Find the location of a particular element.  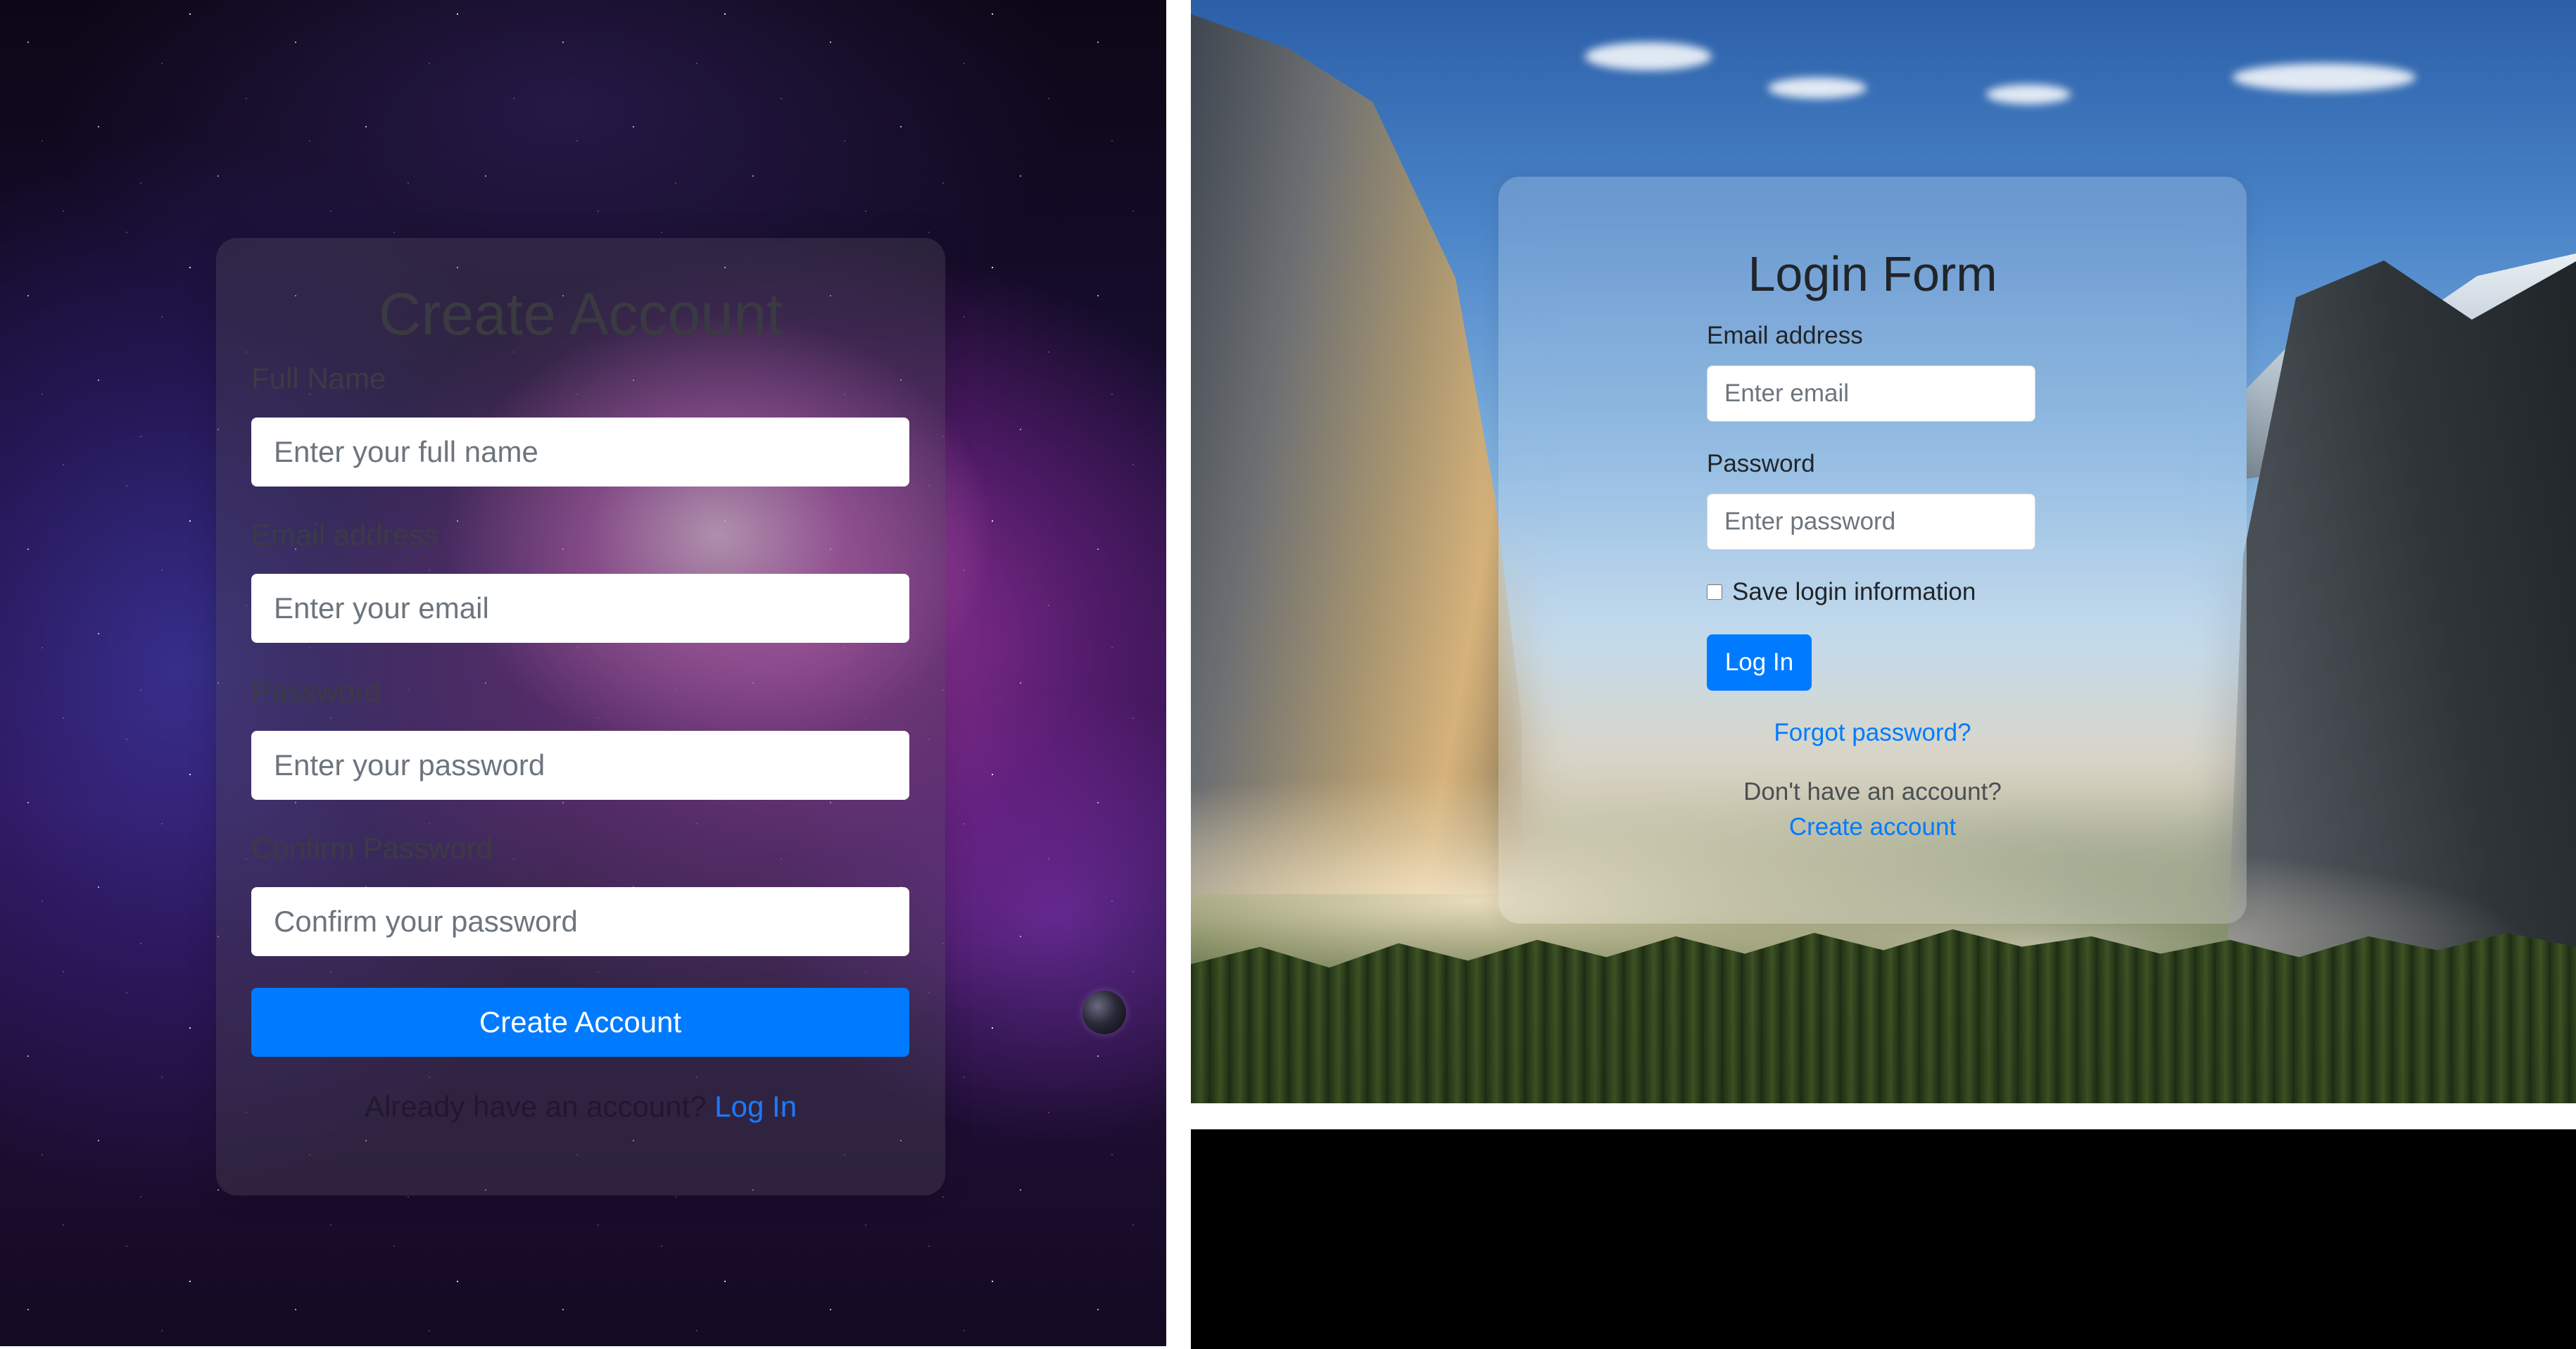

create-account-button: Create Account is located at coordinates (580, 1023).